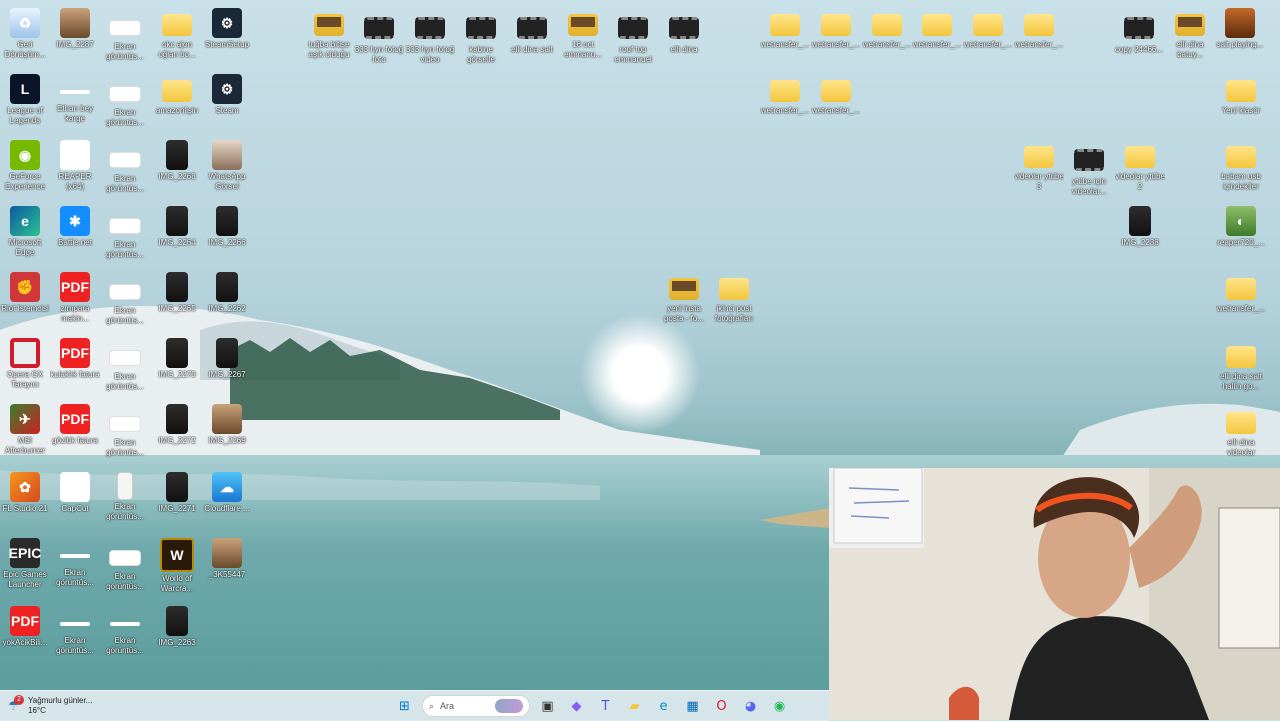 The image size is (1280, 721). I want to click on desktop-icon: IMG_2270, so click(177, 359).